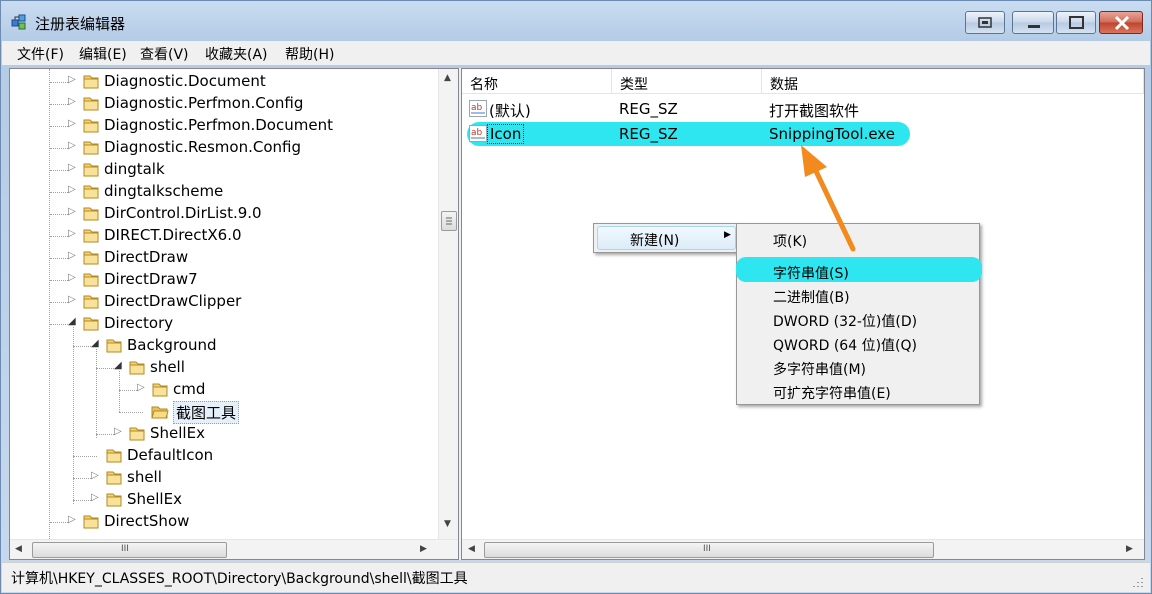 The image size is (1152, 594). What do you see at coordinates (139, 323) in the screenshot?
I see `tree-node-label: Directory` at bounding box center [139, 323].